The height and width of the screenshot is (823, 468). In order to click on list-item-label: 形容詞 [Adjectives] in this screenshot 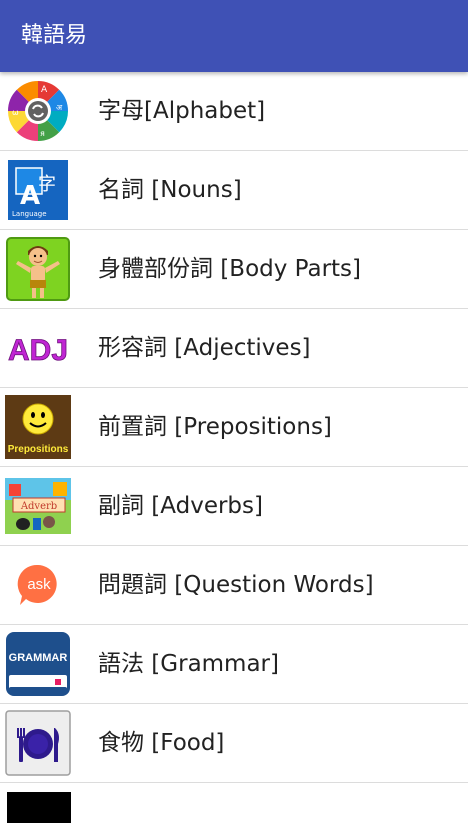, I will do `click(204, 348)`.